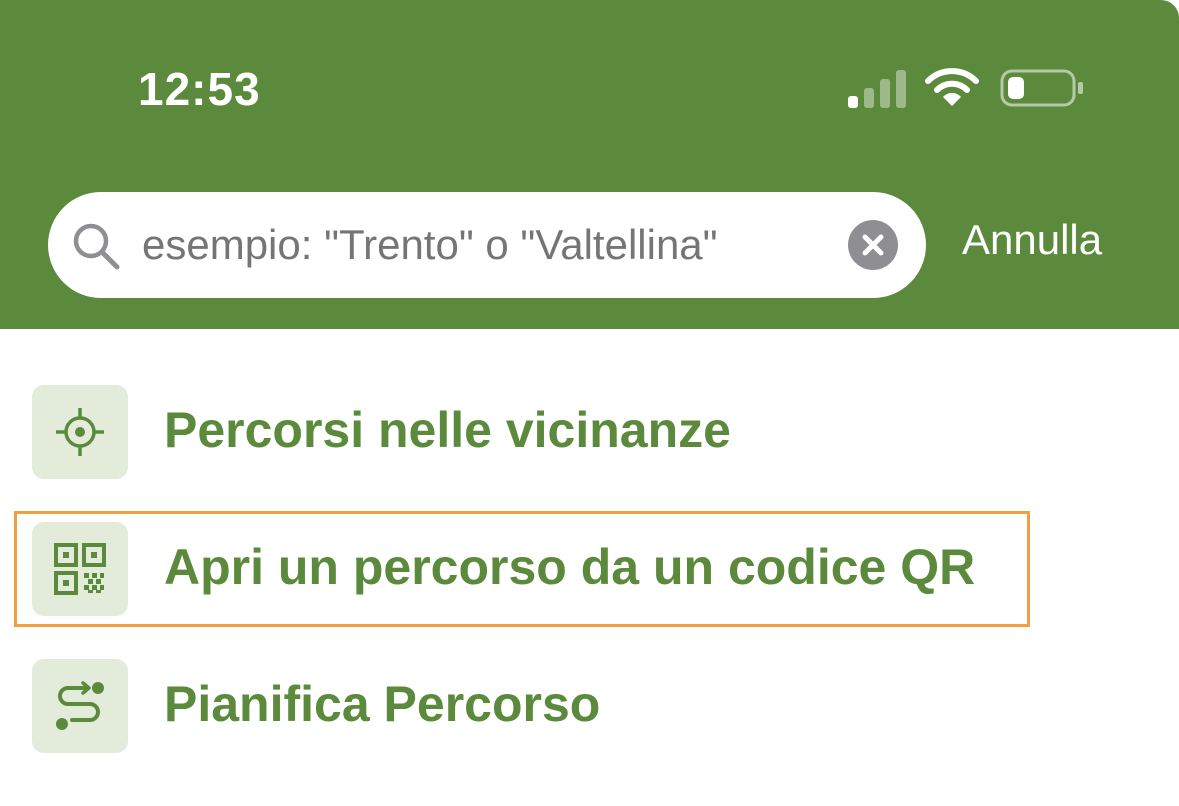 Image resolution: width=1179 pixels, height=806 pixels. What do you see at coordinates (96, 246) in the screenshot?
I see `search-icon` at bounding box center [96, 246].